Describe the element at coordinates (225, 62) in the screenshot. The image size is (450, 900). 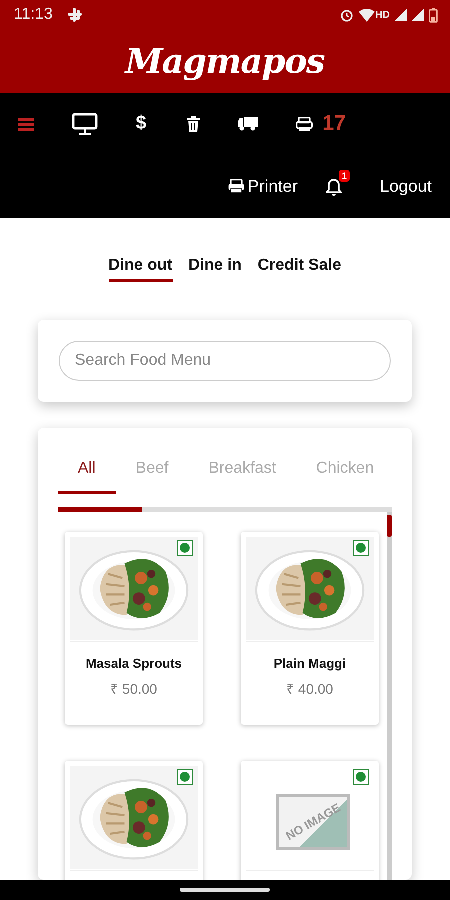
I see `logo: Magmapos` at that location.